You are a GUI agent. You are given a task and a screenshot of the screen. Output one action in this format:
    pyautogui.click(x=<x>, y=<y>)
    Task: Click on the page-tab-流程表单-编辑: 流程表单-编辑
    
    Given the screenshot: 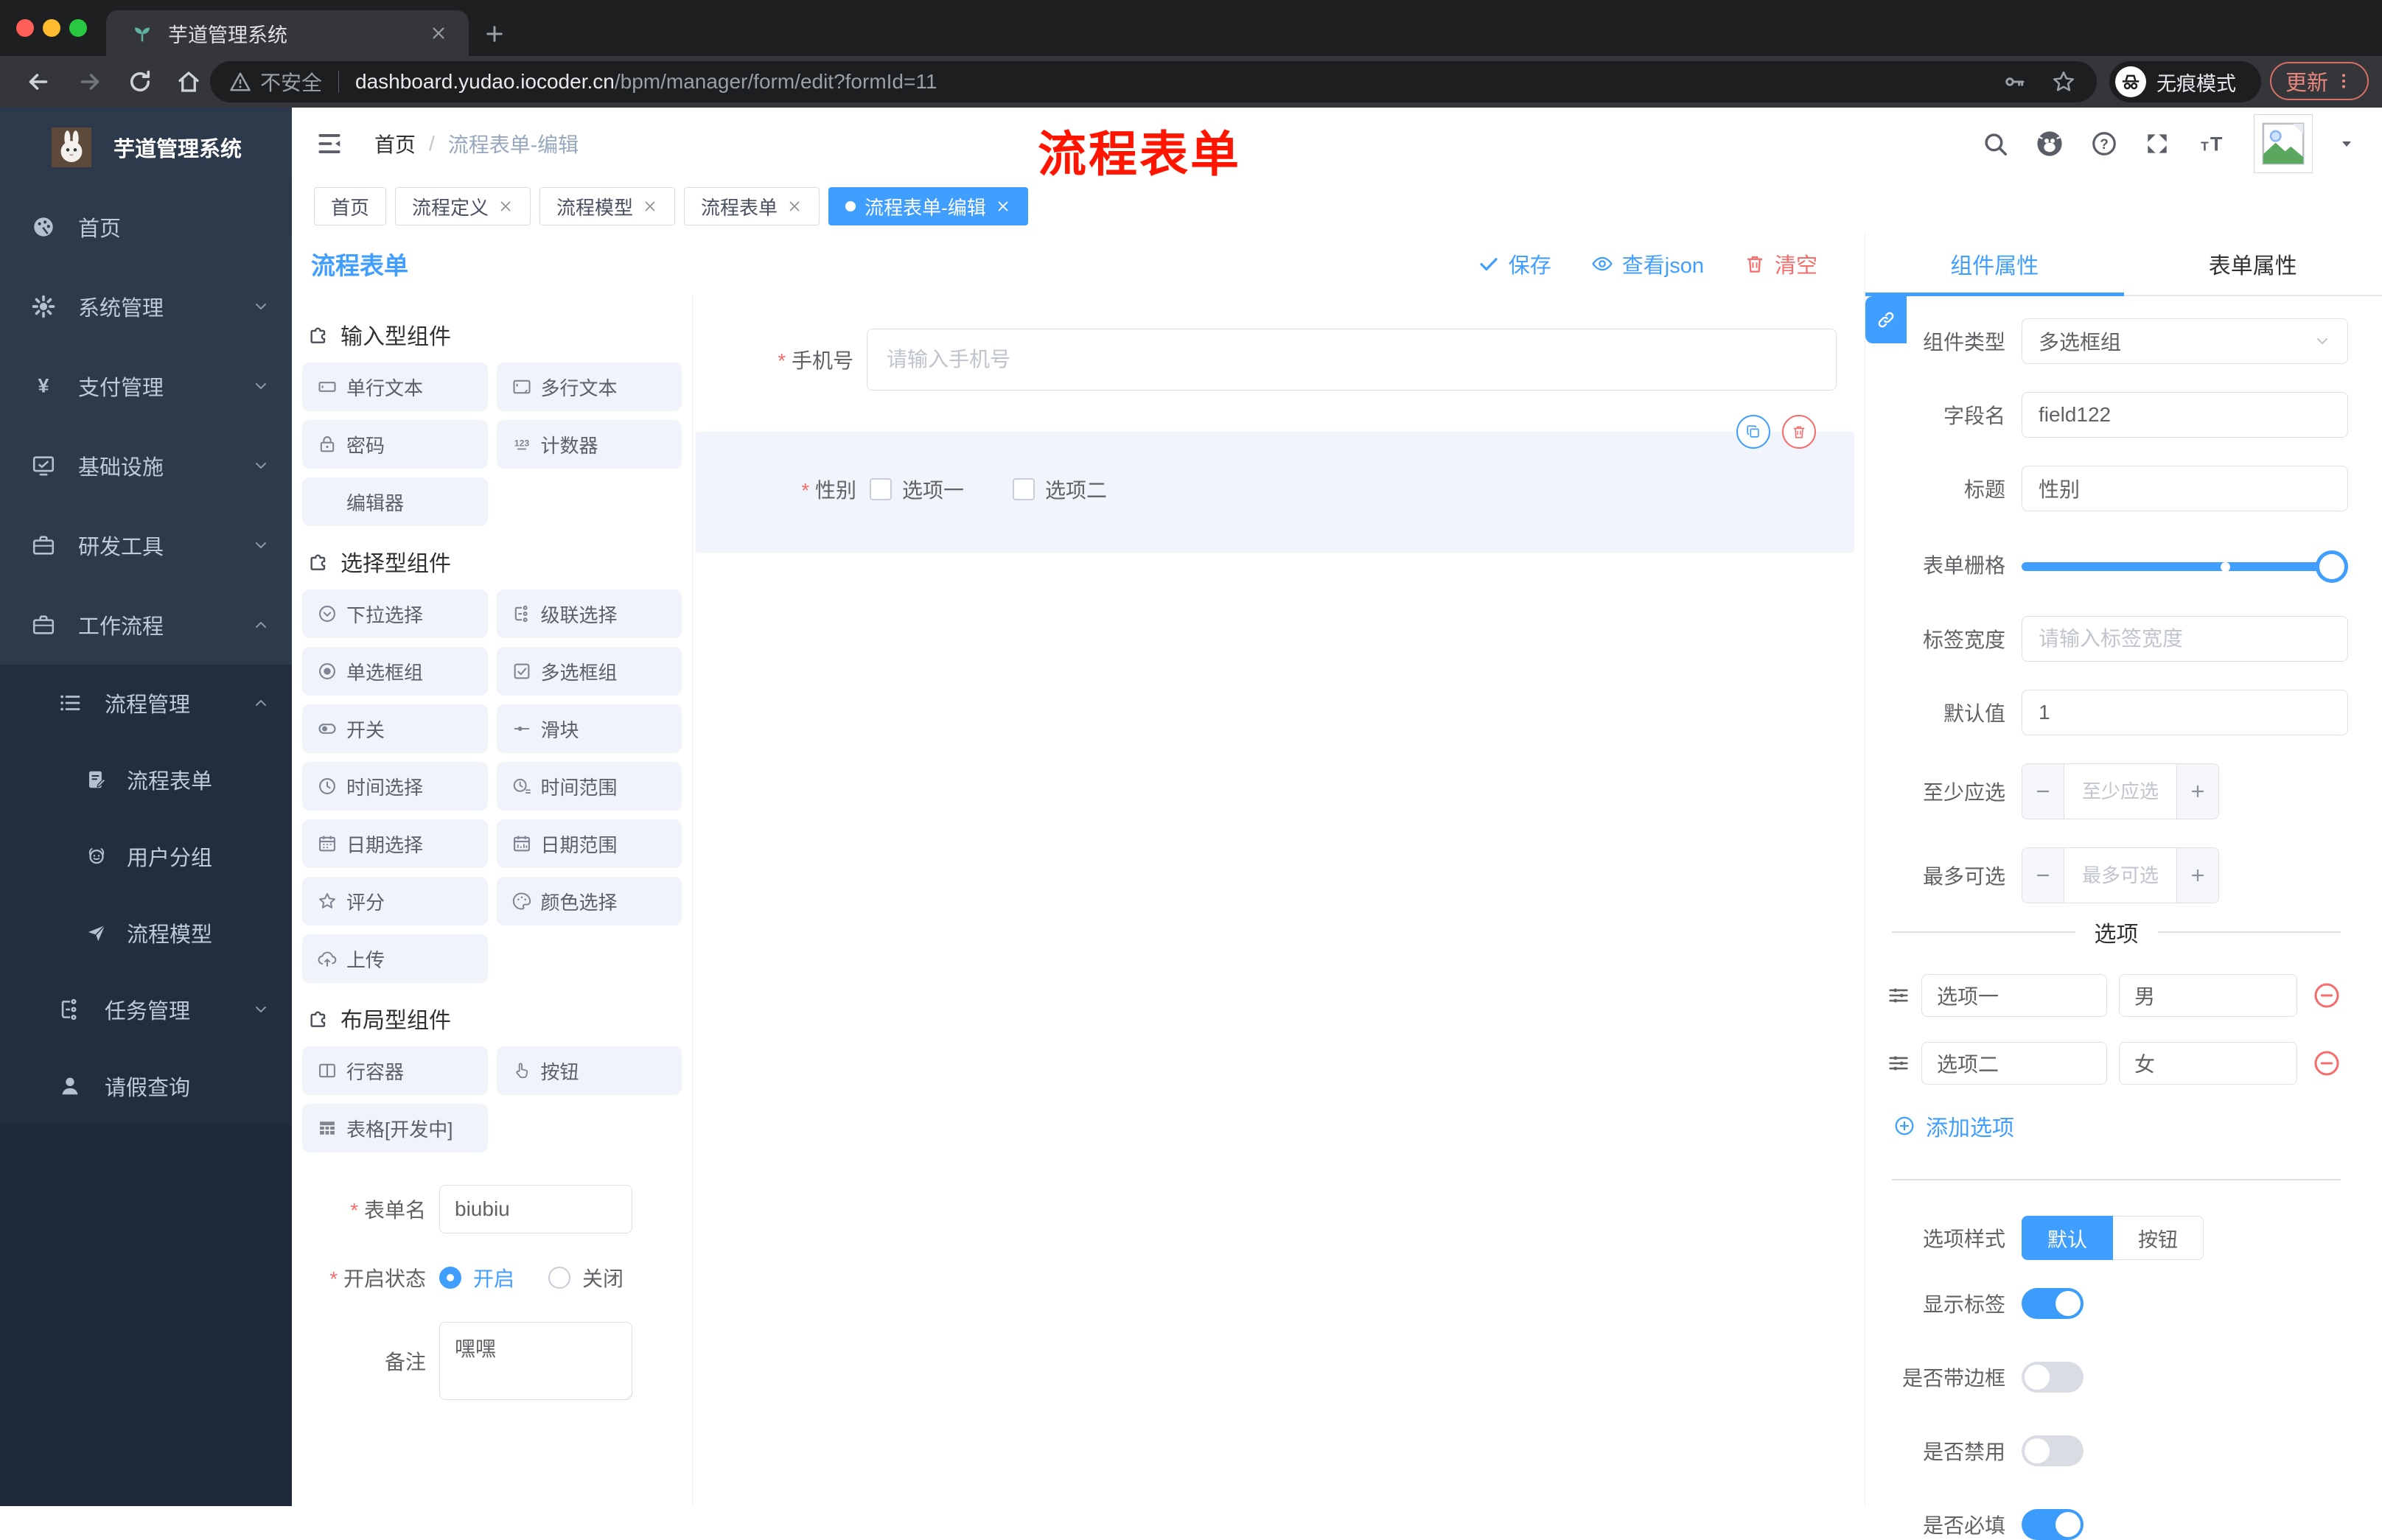 What is the action you would take?
    pyautogui.click(x=928, y=206)
    